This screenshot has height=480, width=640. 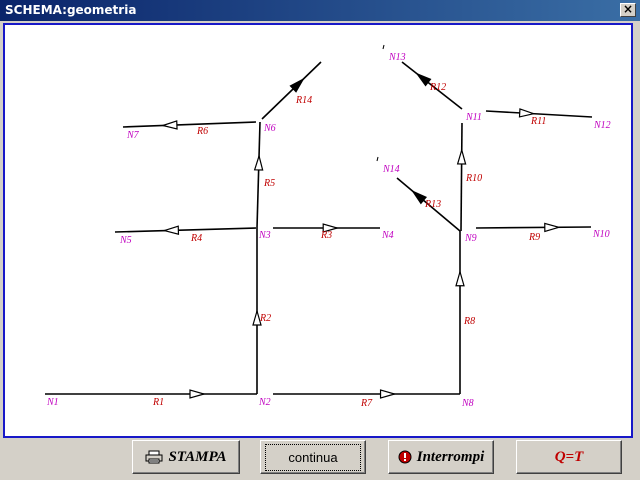 What do you see at coordinates (52, 402) in the screenshot?
I see `node-label-n1: N1` at bounding box center [52, 402].